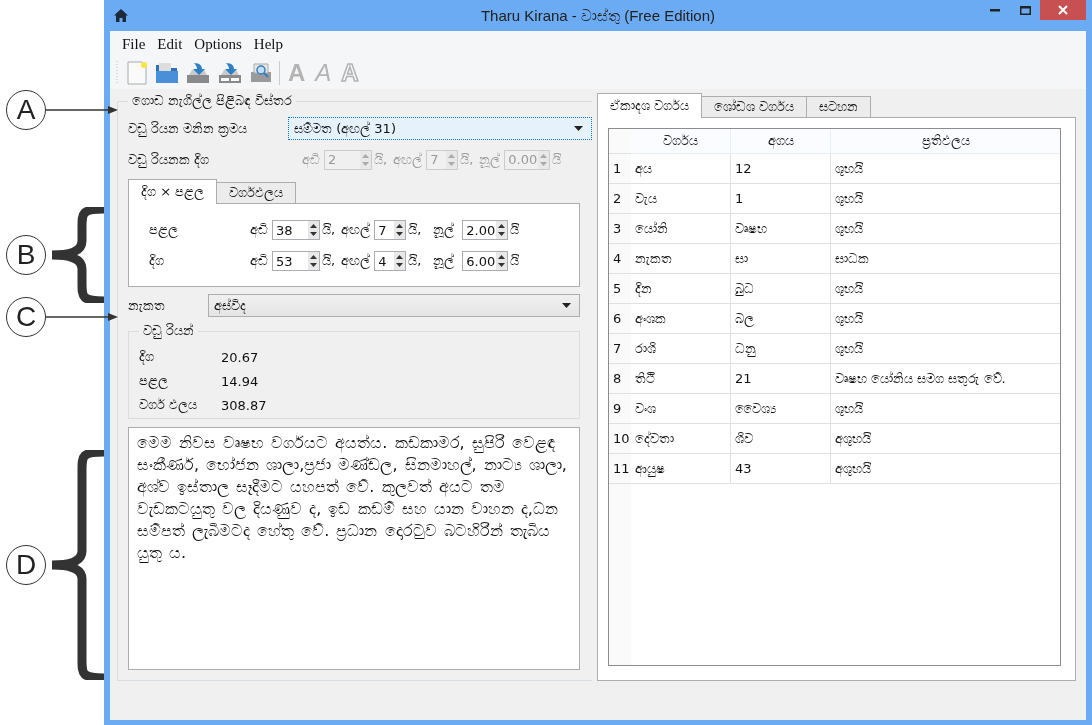 The image size is (1092, 725). I want to click on spin-box: 7, so click(390, 230).